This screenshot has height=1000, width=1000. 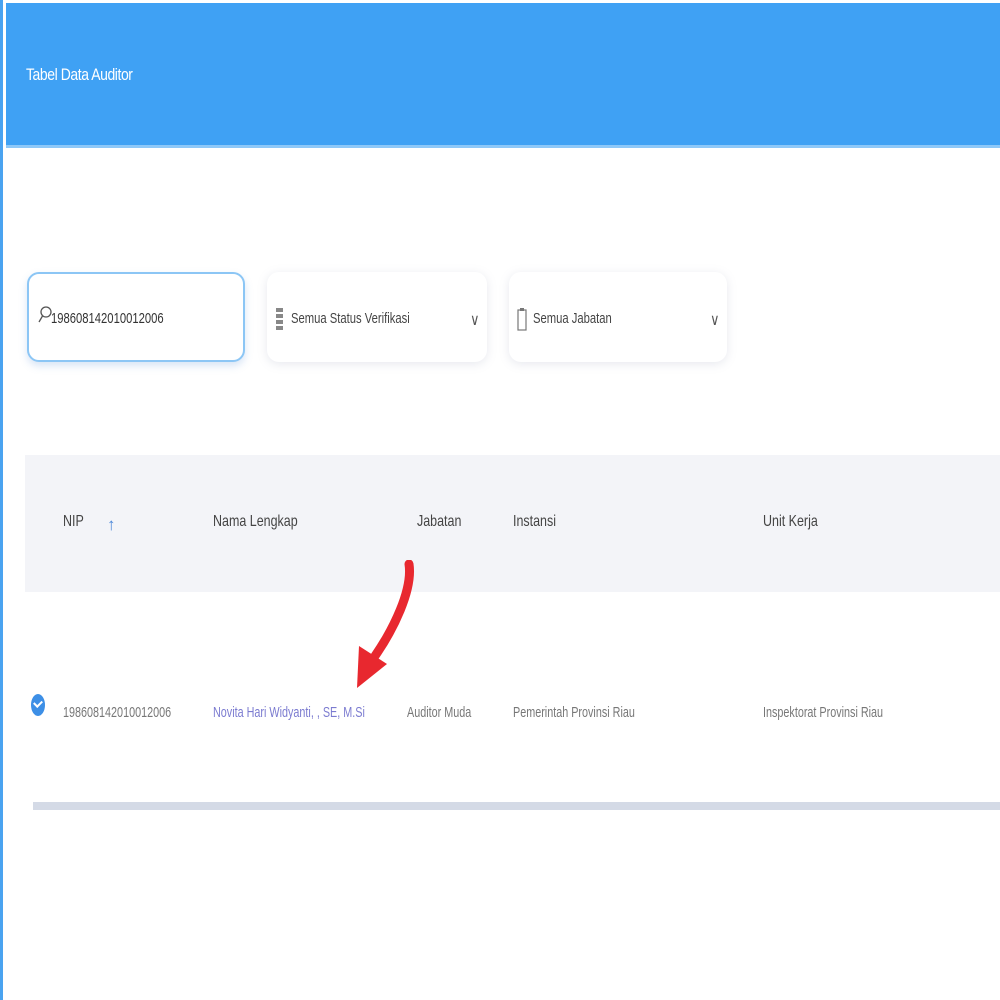 What do you see at coordinates (386, 624) in the screenshot?
I see `annotation-arrow-icon` at bounding box center [386, 624].